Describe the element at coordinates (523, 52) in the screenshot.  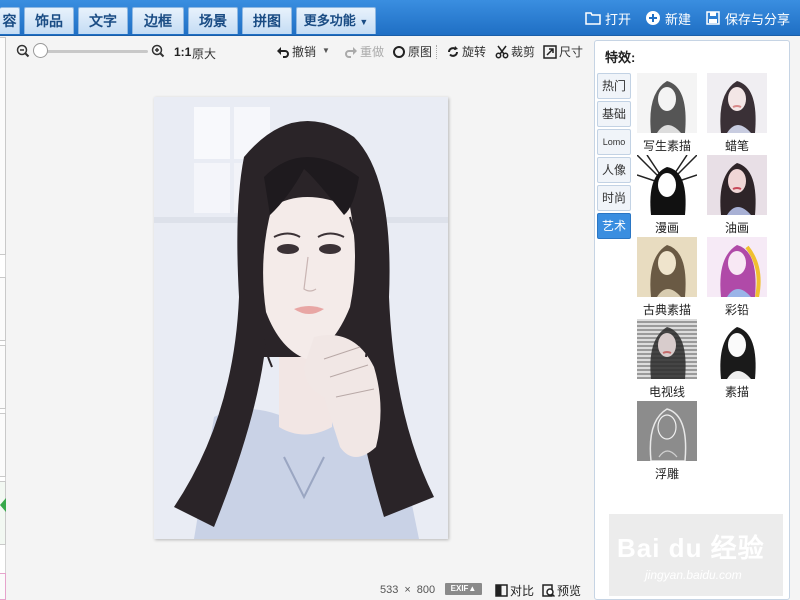
I see `crop-label: 裁剪` at that location.